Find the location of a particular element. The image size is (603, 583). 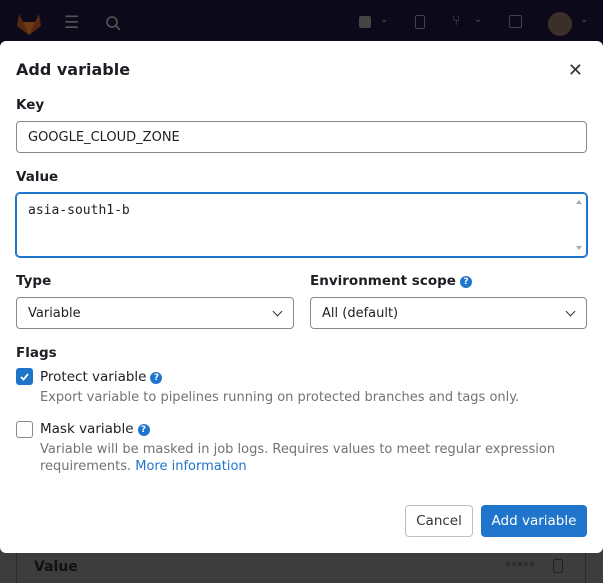

key-value: GOOGLE_CLOUD_ZONE is located at coordinates (104, 137).